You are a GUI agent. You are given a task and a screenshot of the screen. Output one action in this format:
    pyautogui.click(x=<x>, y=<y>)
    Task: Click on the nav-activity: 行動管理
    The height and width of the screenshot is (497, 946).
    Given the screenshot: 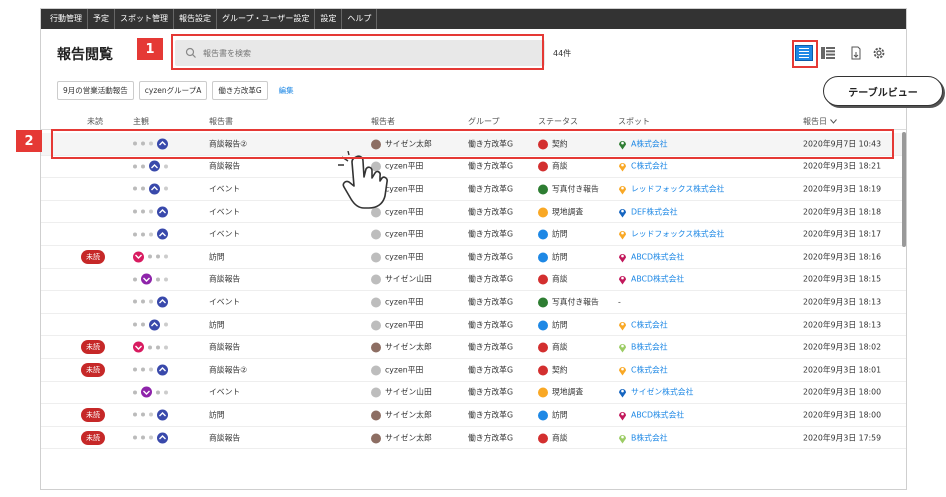 What is the action you would take?
    pyautogui.click(x=66, y=19)
    